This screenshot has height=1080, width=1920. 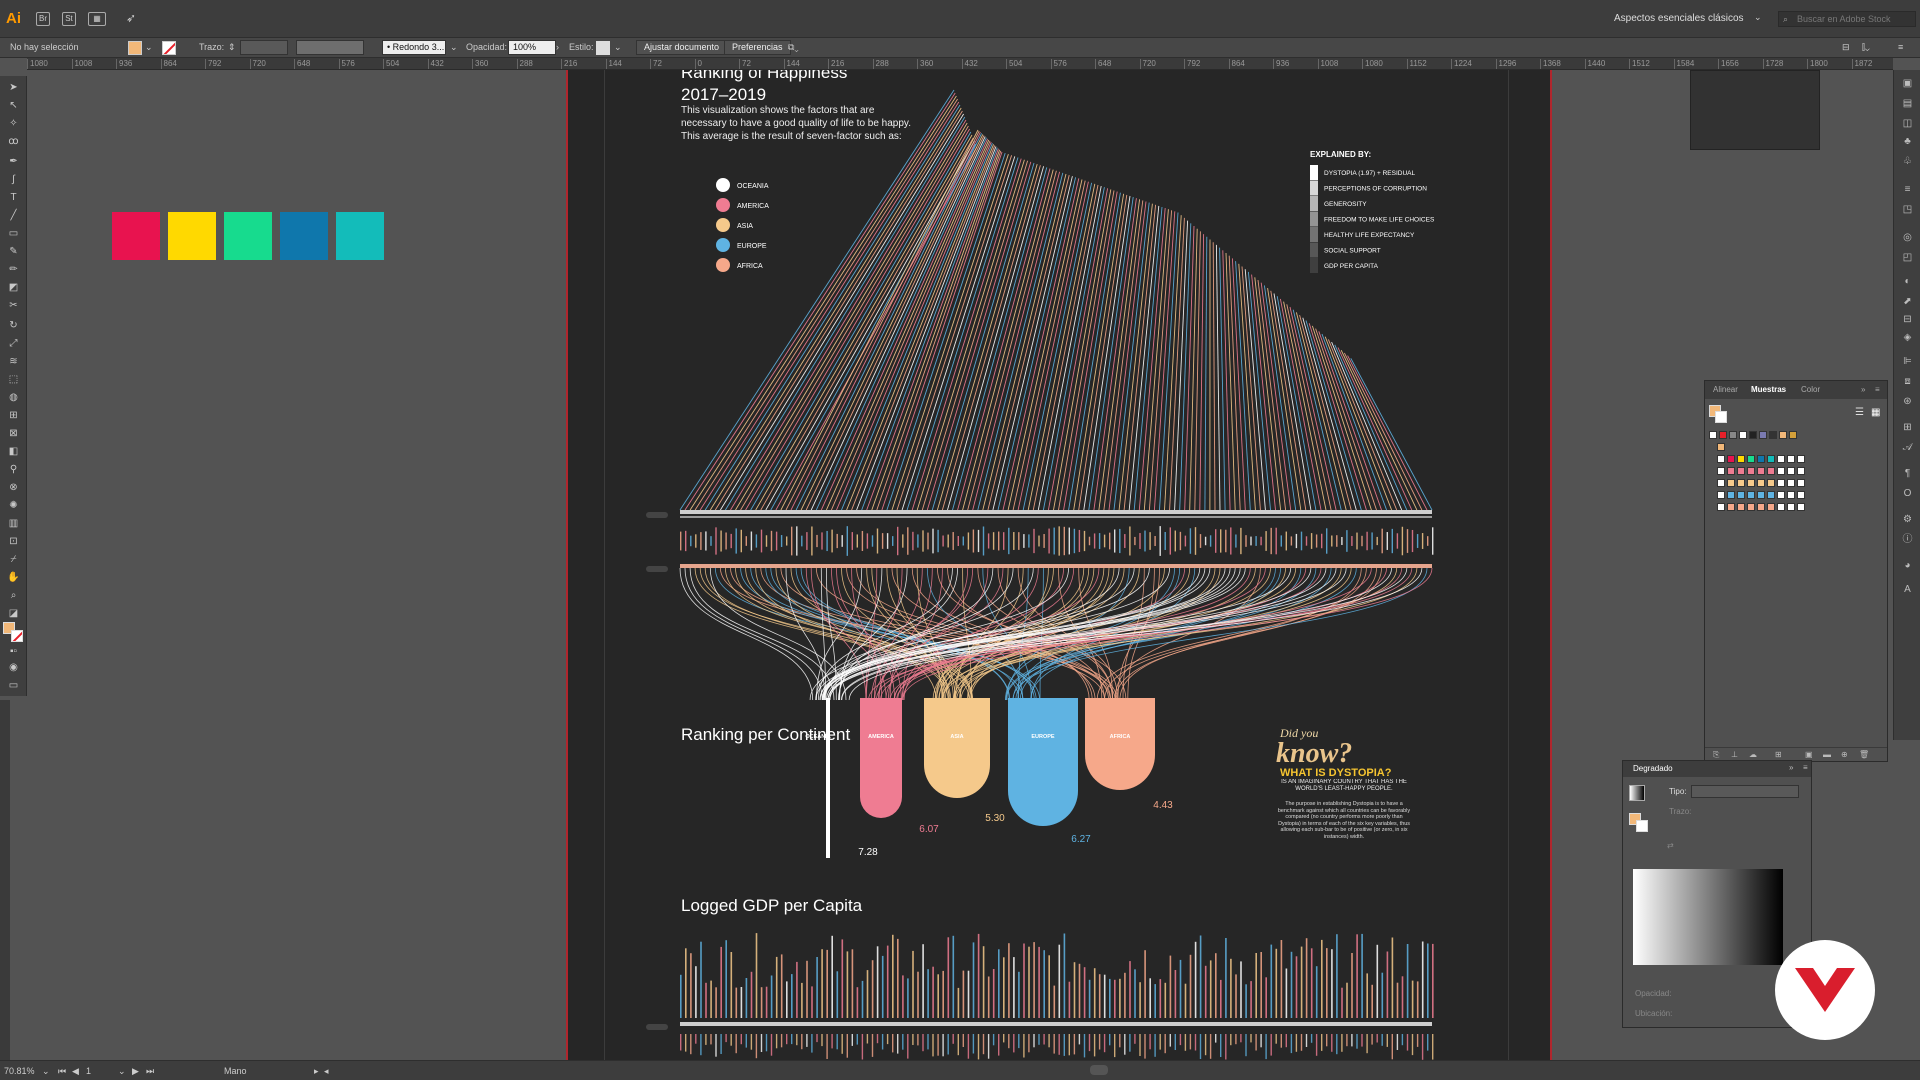 What do you see at coordinates (1907, 382) in the screenshot?
I see `pathfinder-icon: ⧈` at bounding box center [1907, 382].